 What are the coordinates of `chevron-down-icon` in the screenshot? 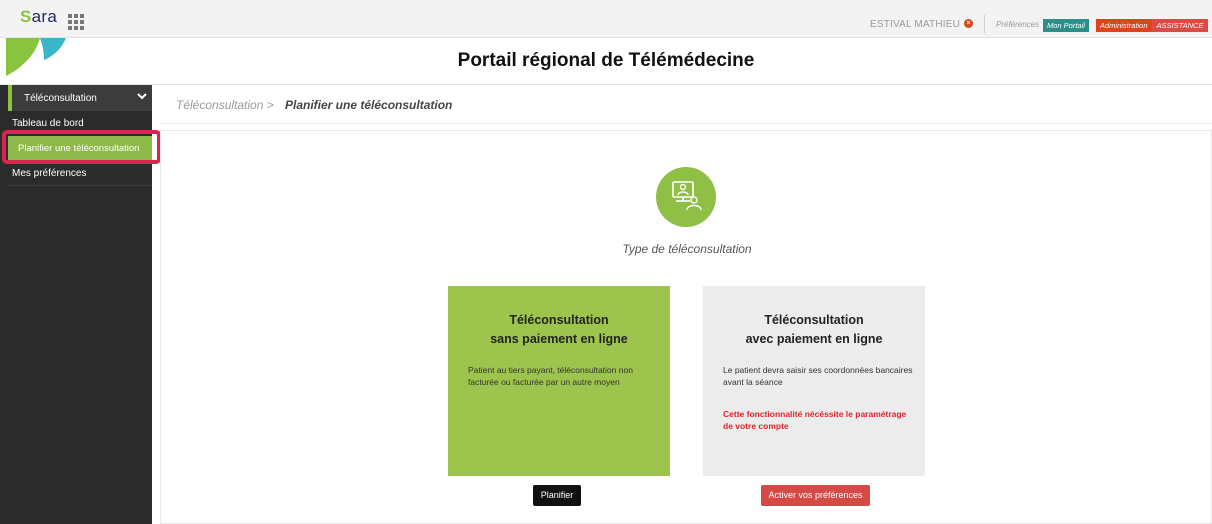 It's located at (142, 97).